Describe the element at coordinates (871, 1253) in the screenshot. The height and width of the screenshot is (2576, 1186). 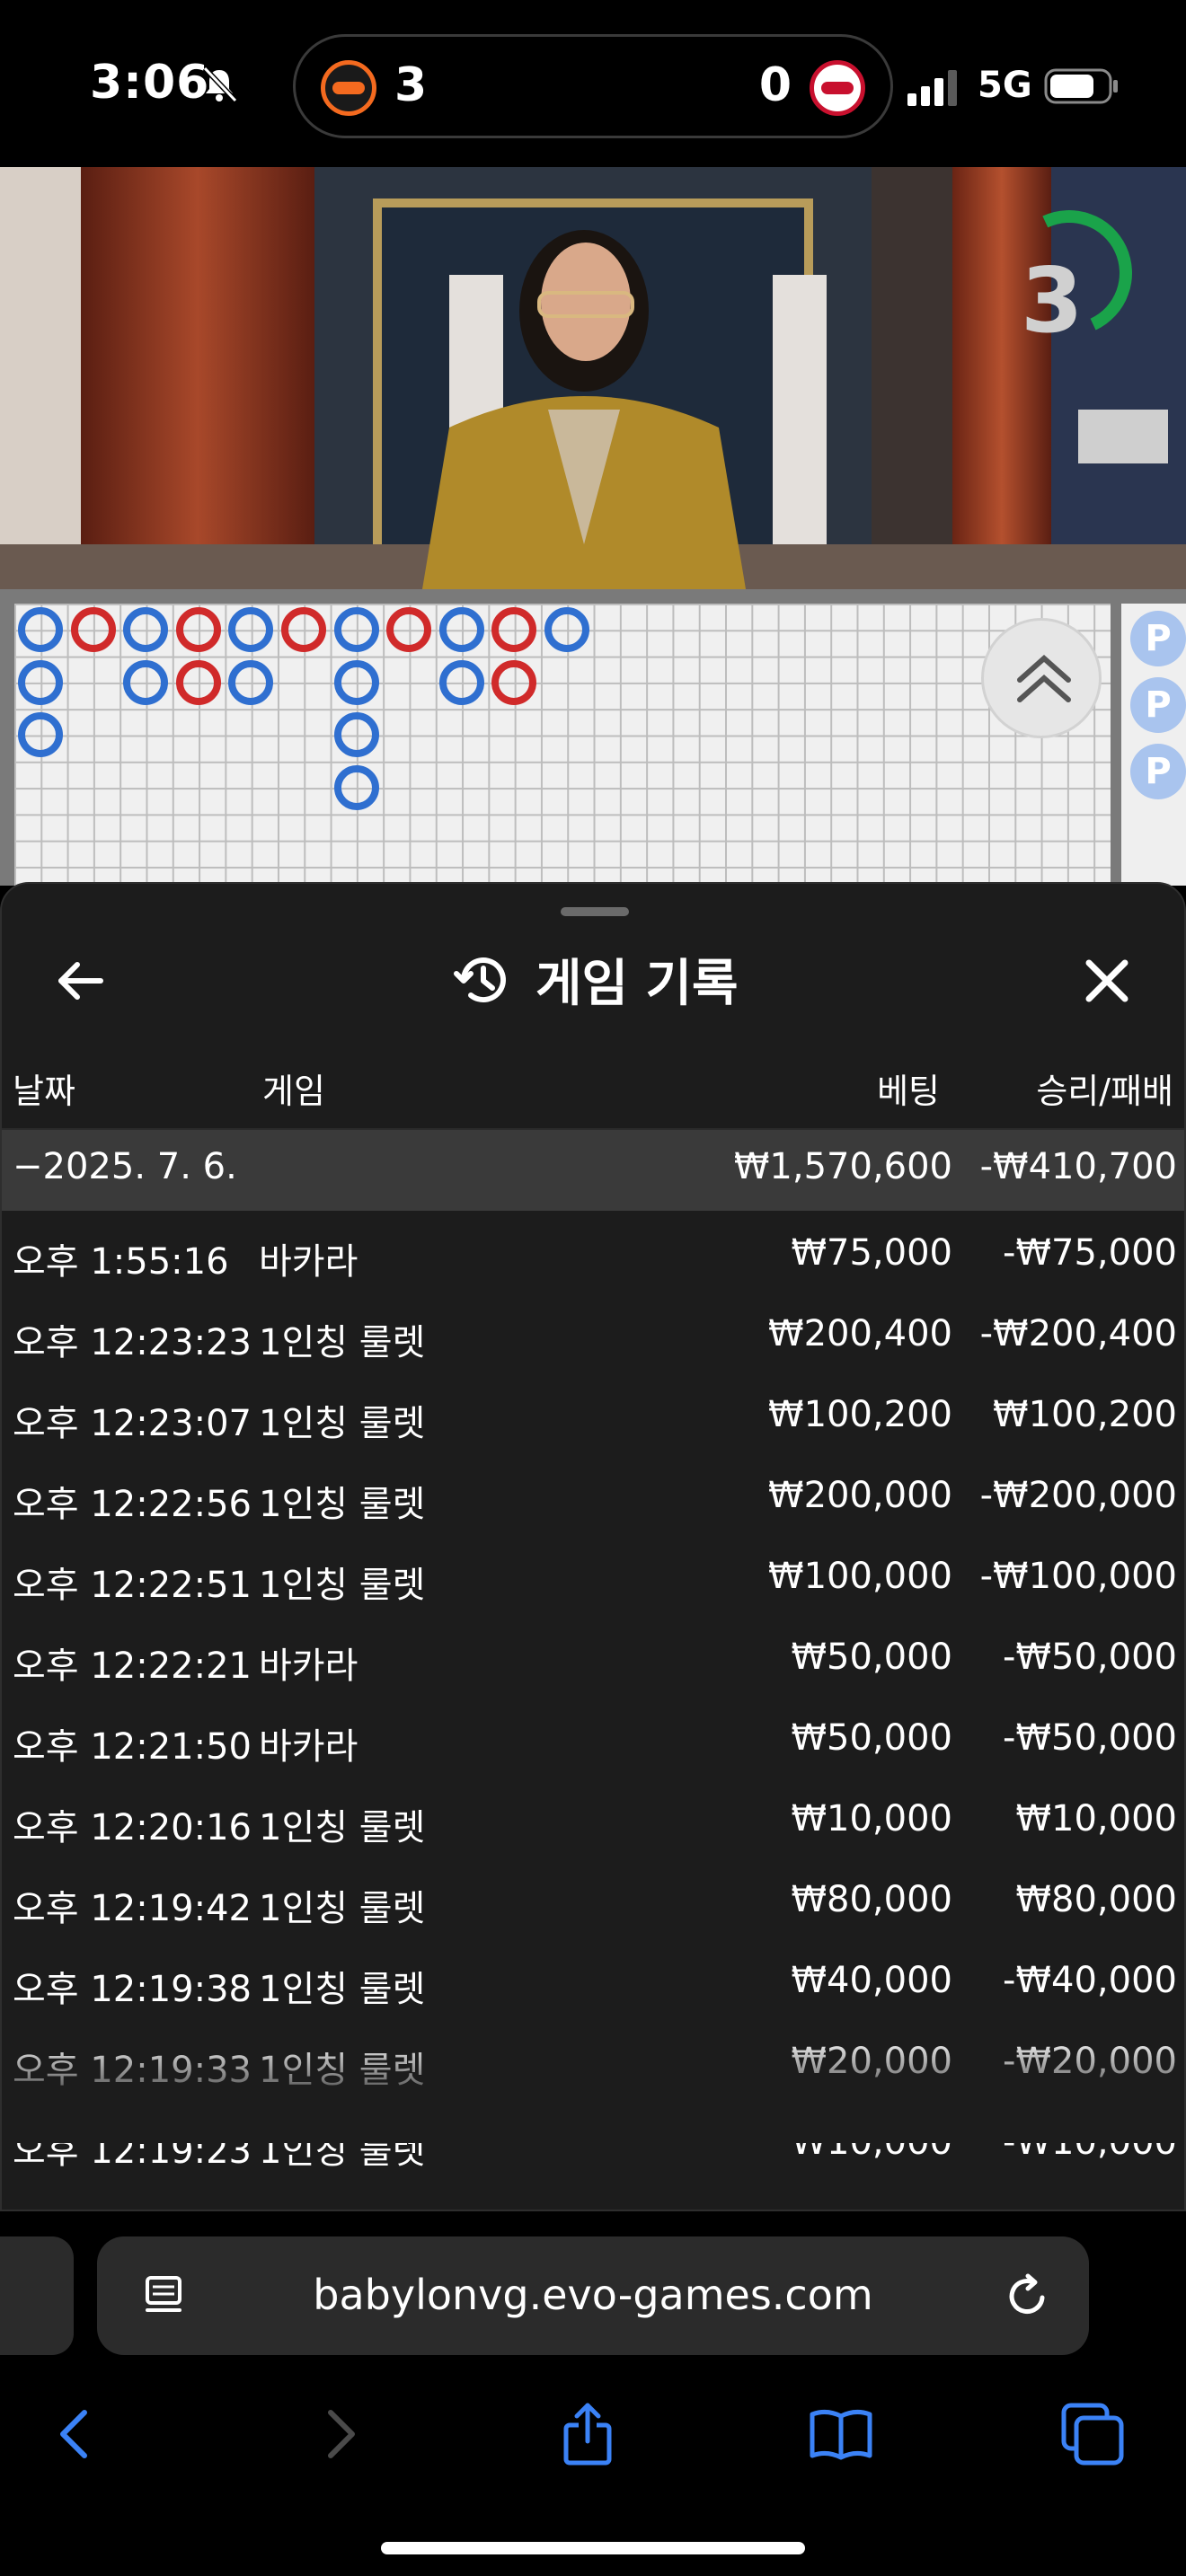
I see `history-bet: ₩75,000` at that location.